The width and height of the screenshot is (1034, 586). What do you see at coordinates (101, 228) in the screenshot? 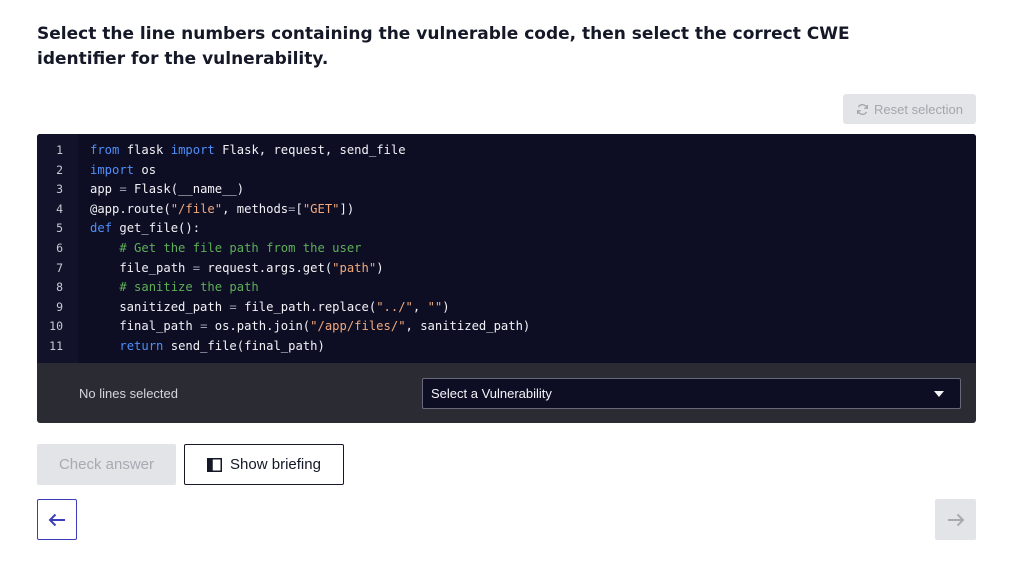
I see `code-token: def` at bounding box center [101, 228].